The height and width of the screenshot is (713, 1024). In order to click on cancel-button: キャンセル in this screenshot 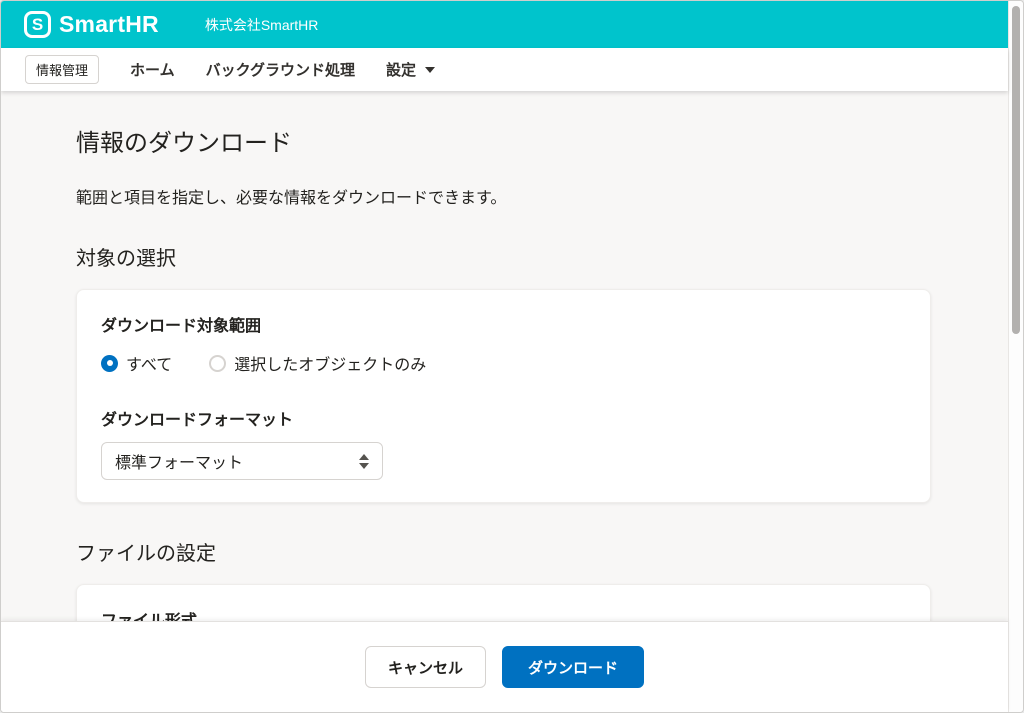, I will do `click(425, 667)`.